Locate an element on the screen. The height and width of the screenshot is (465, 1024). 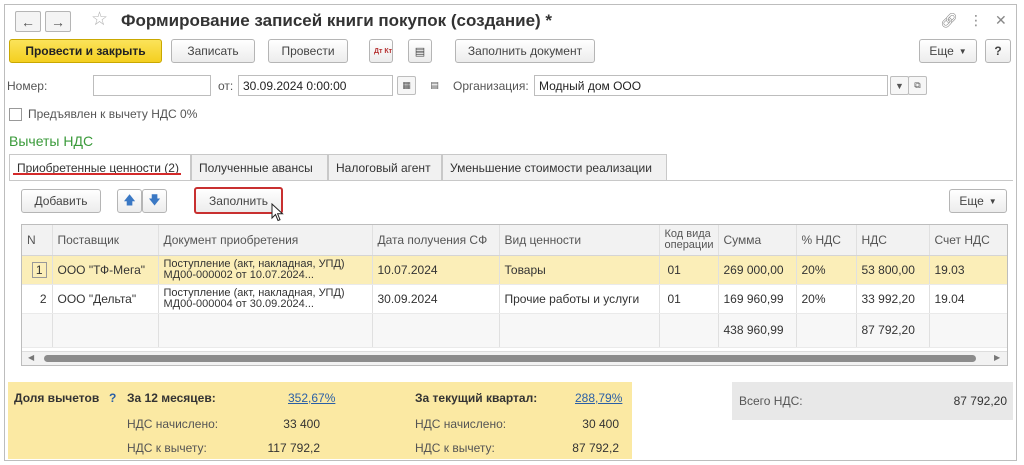
total-vat-panel: Всего НДС: 87 792,20 is located at coordinates (872, 401).